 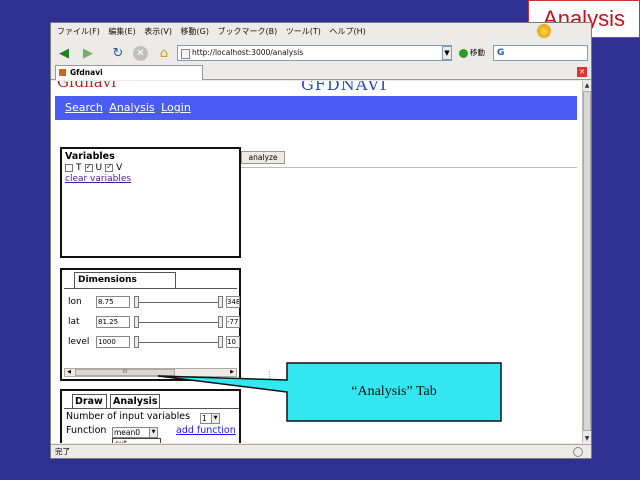 I want to click on num-vars-label: Number of input variables, so click(x=128, y=416).